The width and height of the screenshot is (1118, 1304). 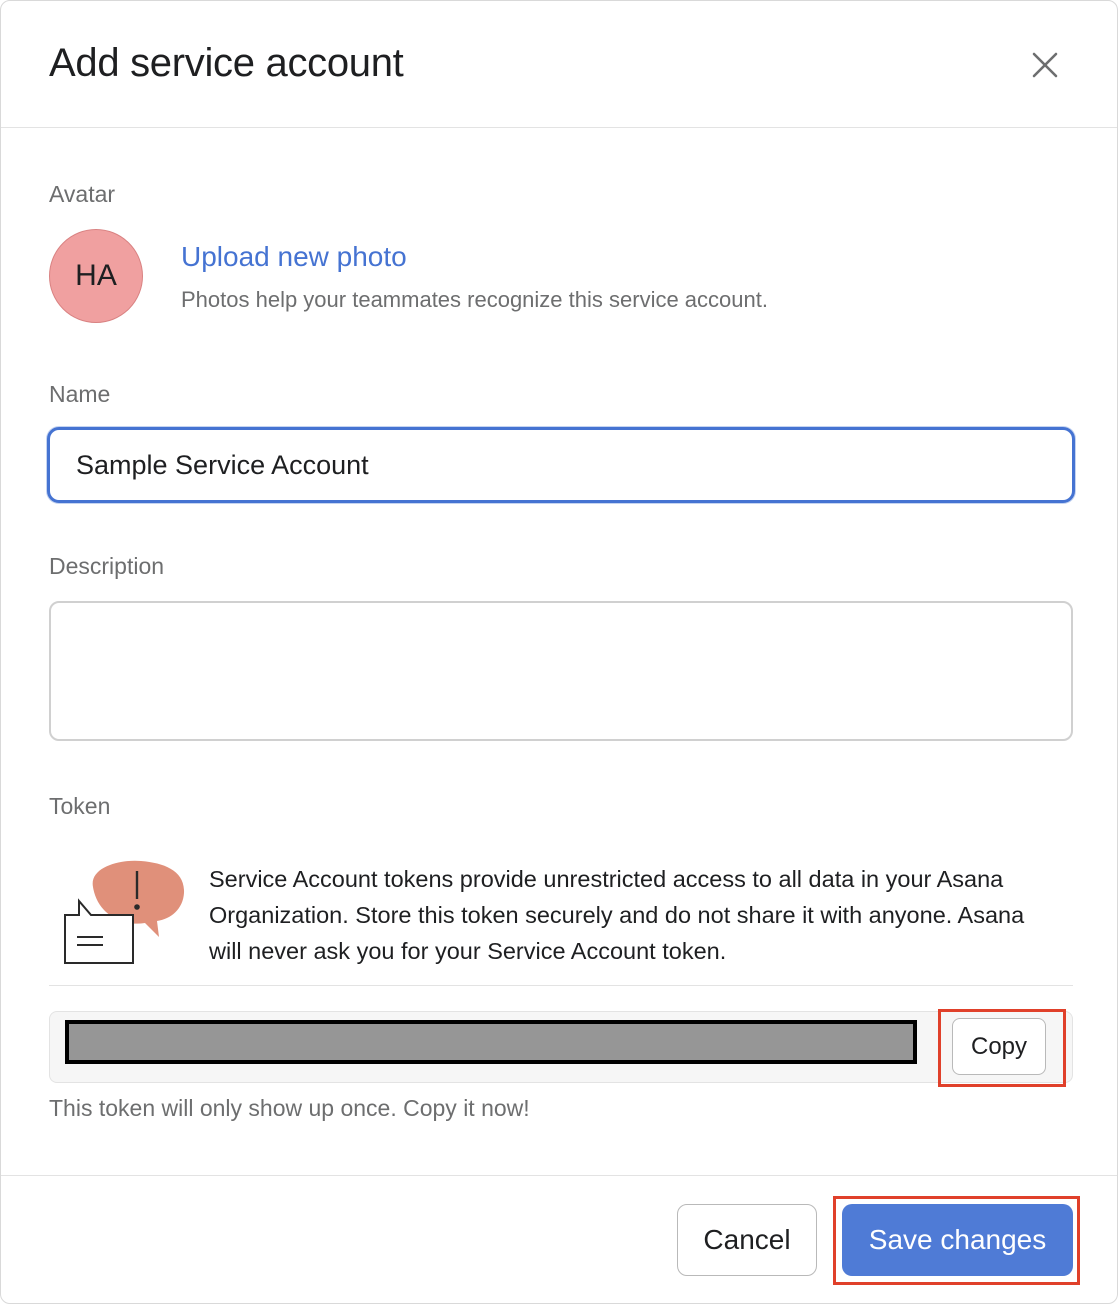 What do you see at coordinates (80, 394) in the screenshot?
I see `name-label: Name` at bounding box center [80, 394].